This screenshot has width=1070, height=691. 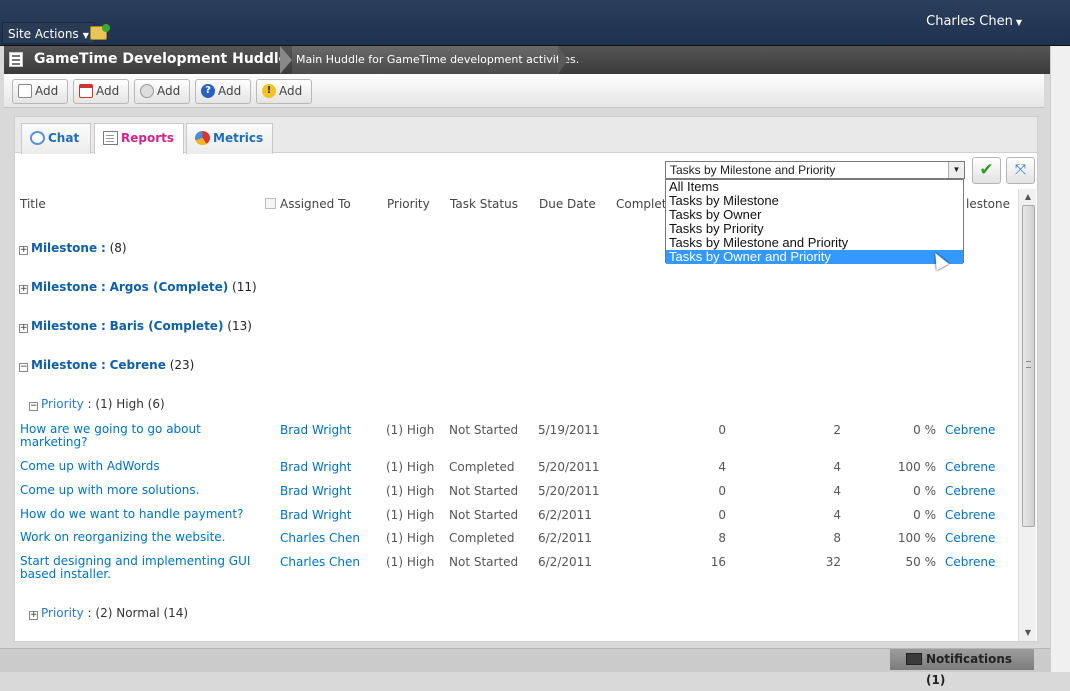 What do you see at coordinates (97, 404) in the screenshot?
I see `subgroup-header: − Priority : (1) High (6)` at bounding box center [97, 404].